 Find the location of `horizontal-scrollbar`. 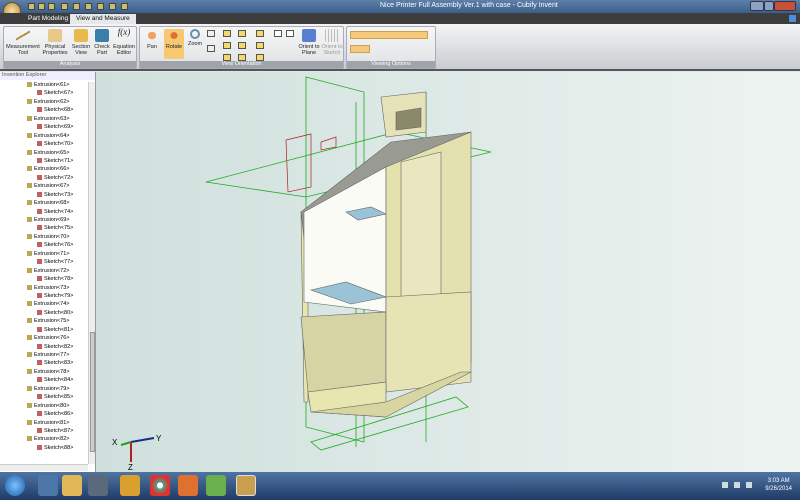

horizontal-scrollbar is located at coordinates (44, 467).